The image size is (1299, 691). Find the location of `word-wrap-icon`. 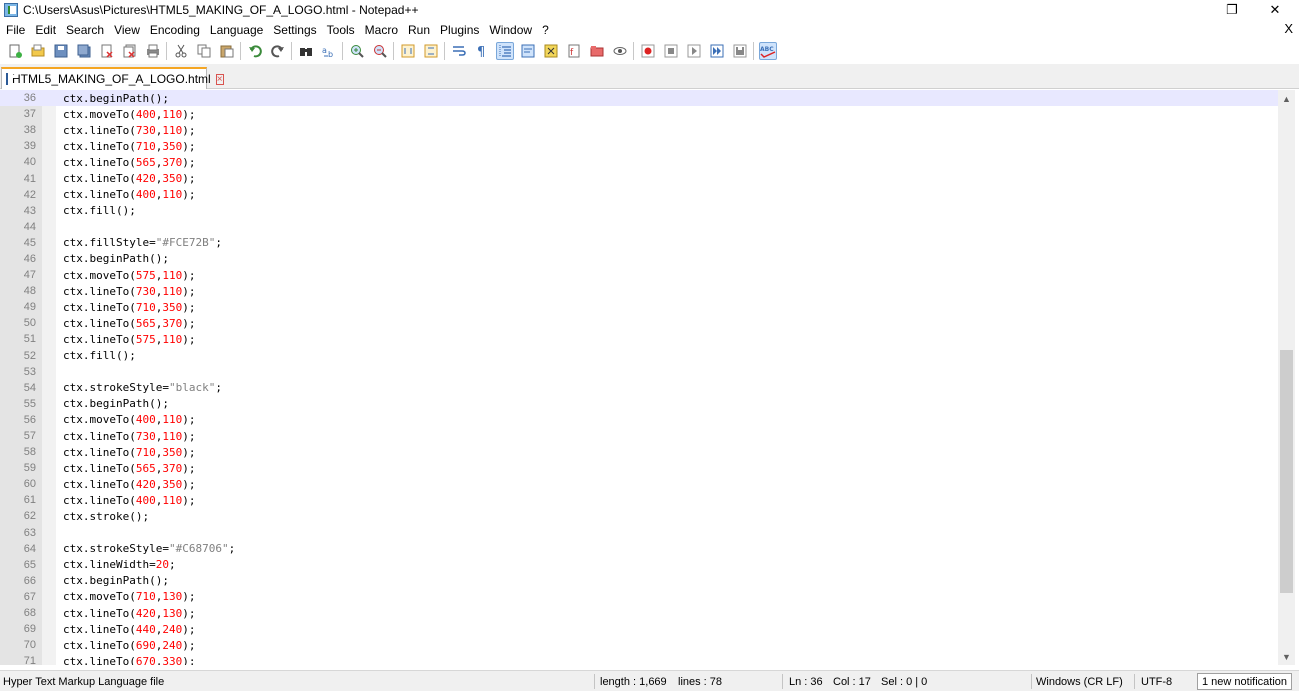

word-wrap-icon is located at coordinates (459, 51).